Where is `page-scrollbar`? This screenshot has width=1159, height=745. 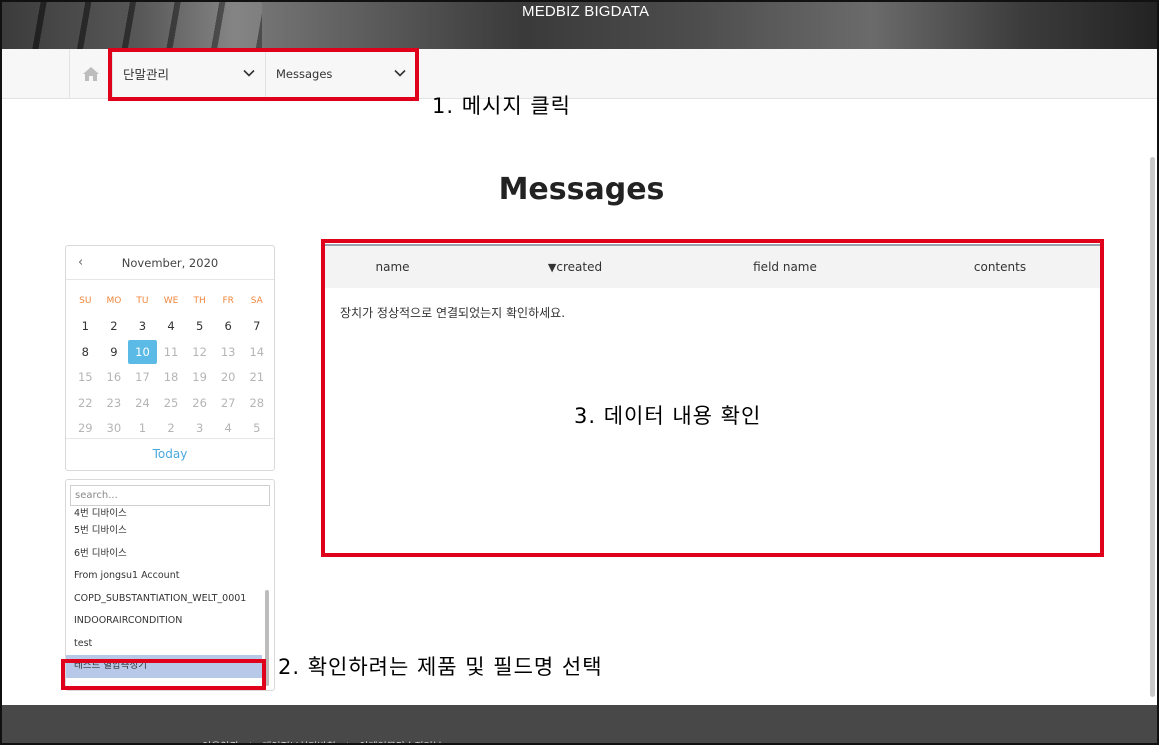 page-scrollbar is located at coordinates (1152, 427).